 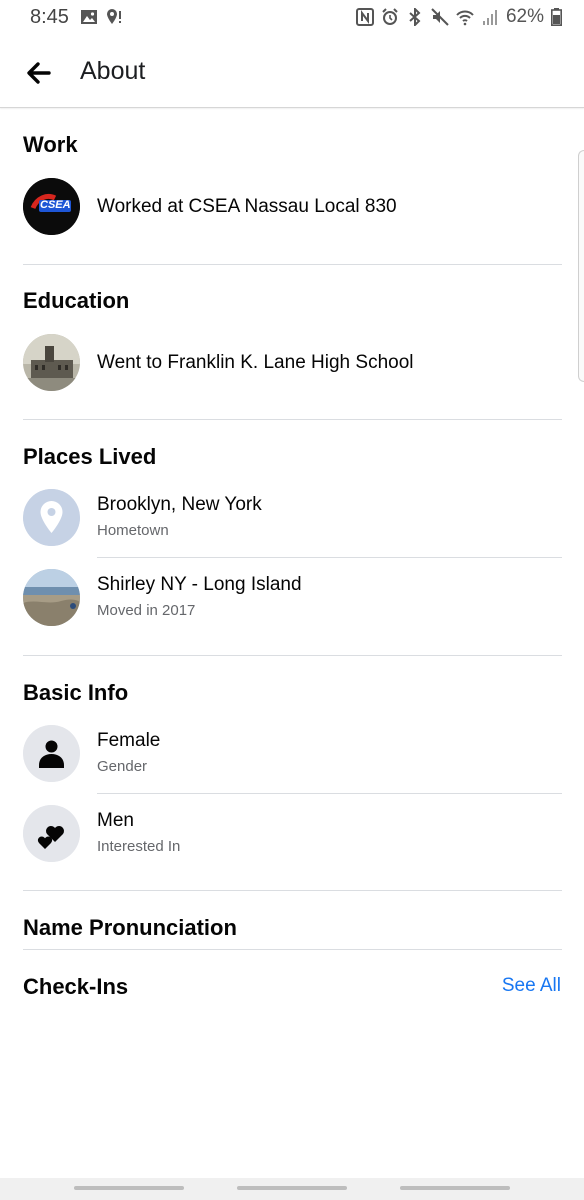 I want to click on system-nav-bar, so click(x=292, y=1189).